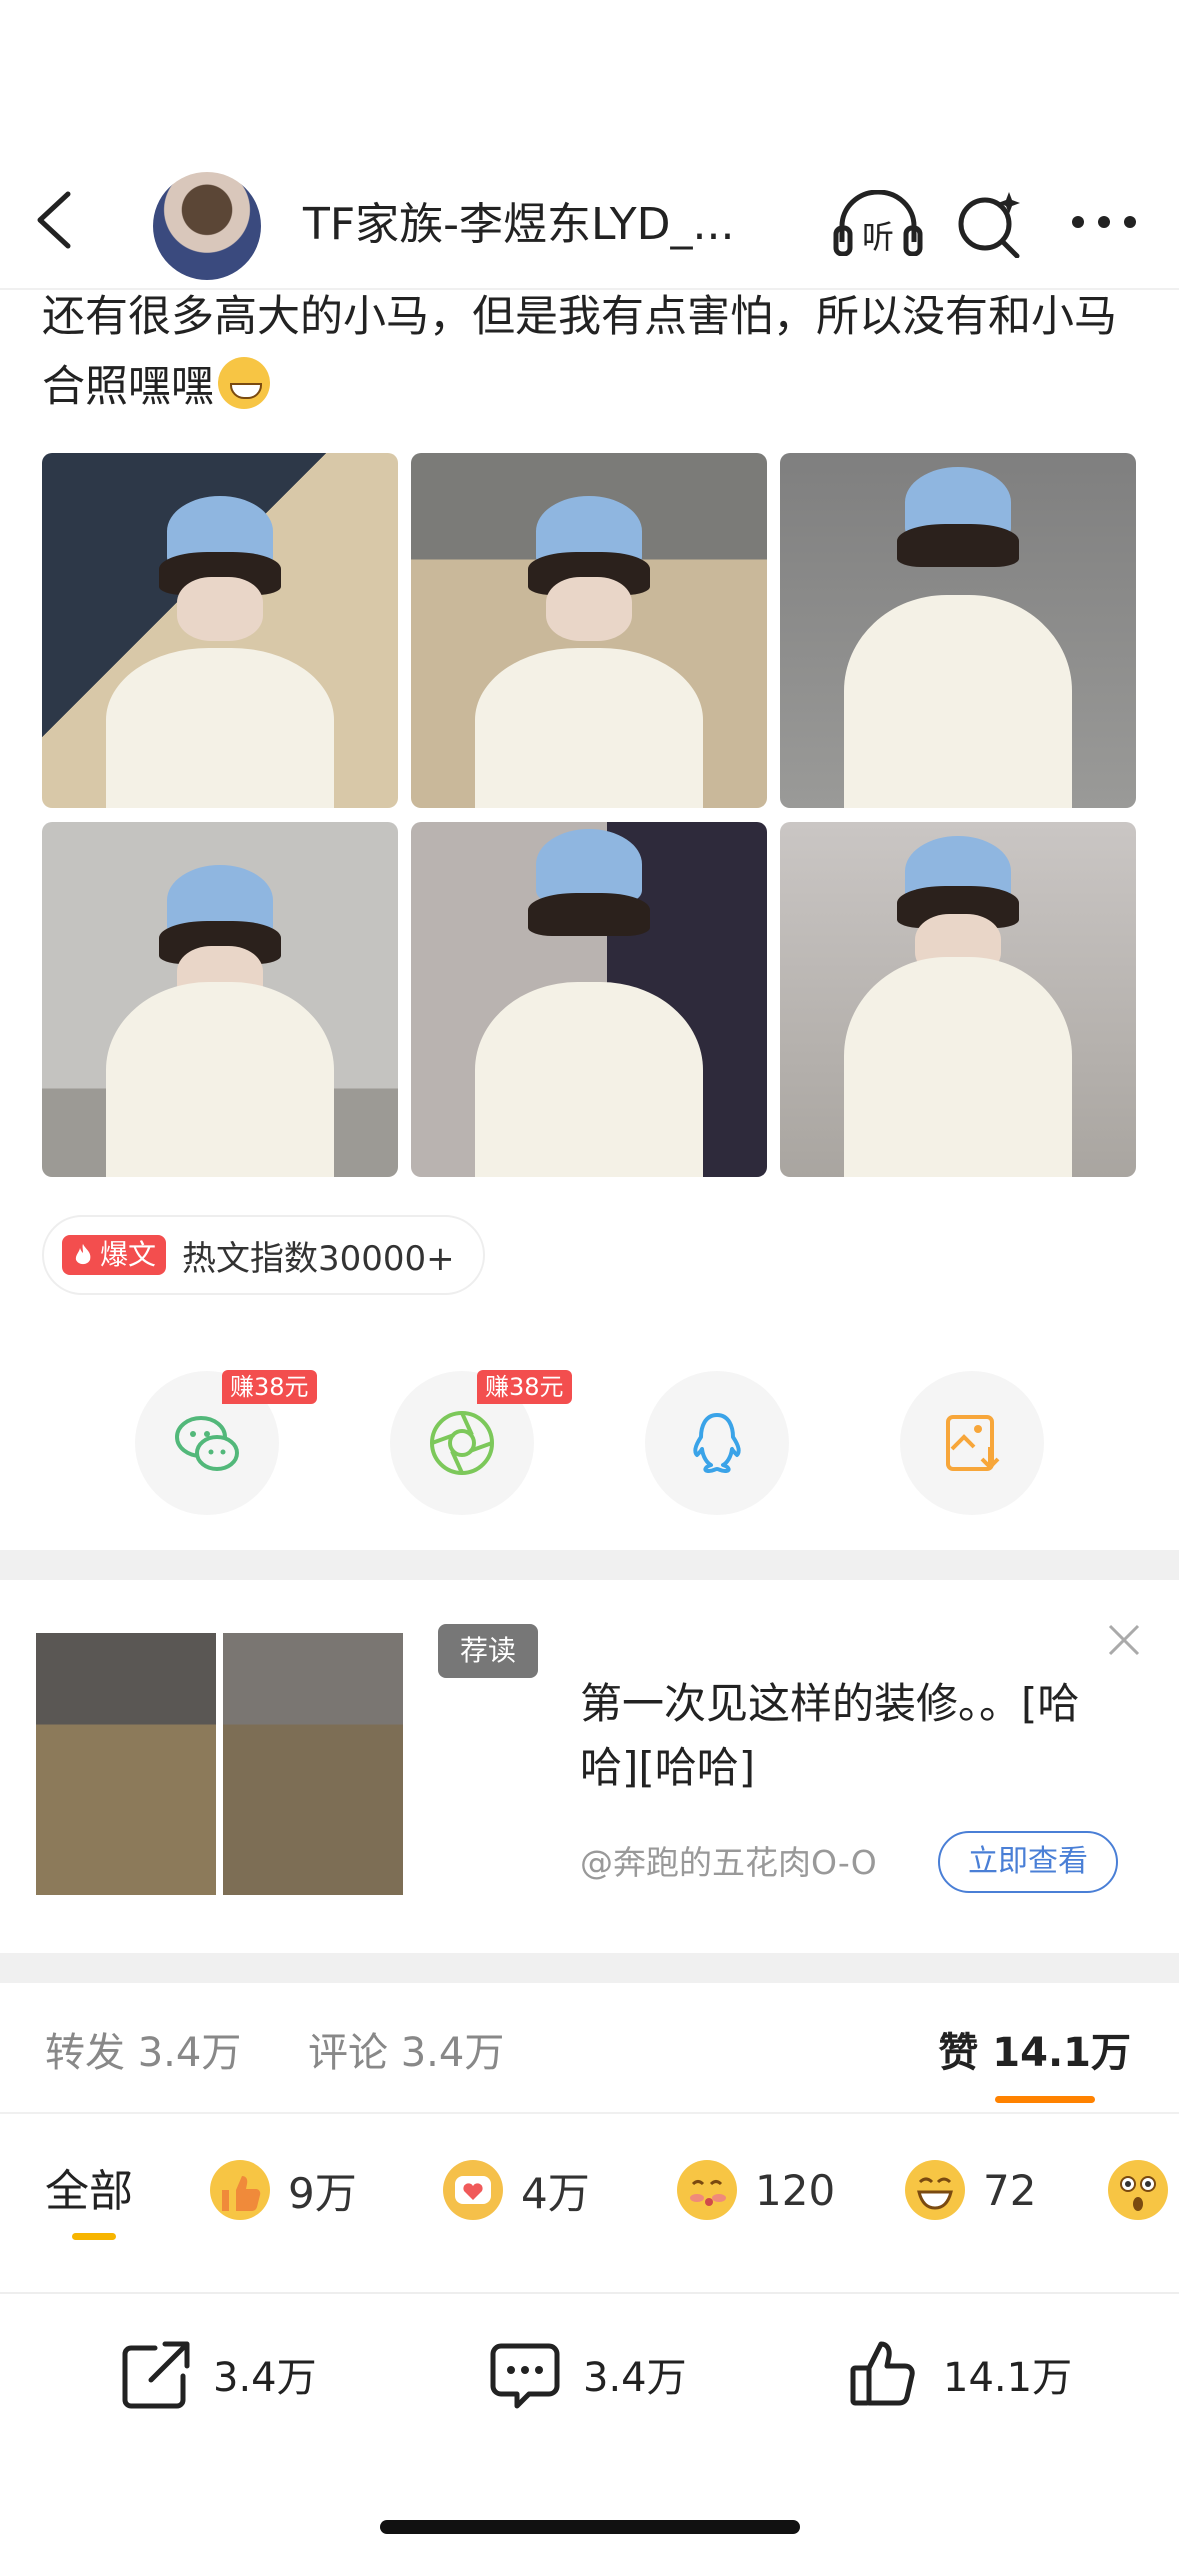 The width and height of the screenshot is (1179, 2558). What do you see at coordinates (143, 2049) in the screenshot?
I see `tab-repost: 转发 3.4万` at bounding box center [143, 2049].